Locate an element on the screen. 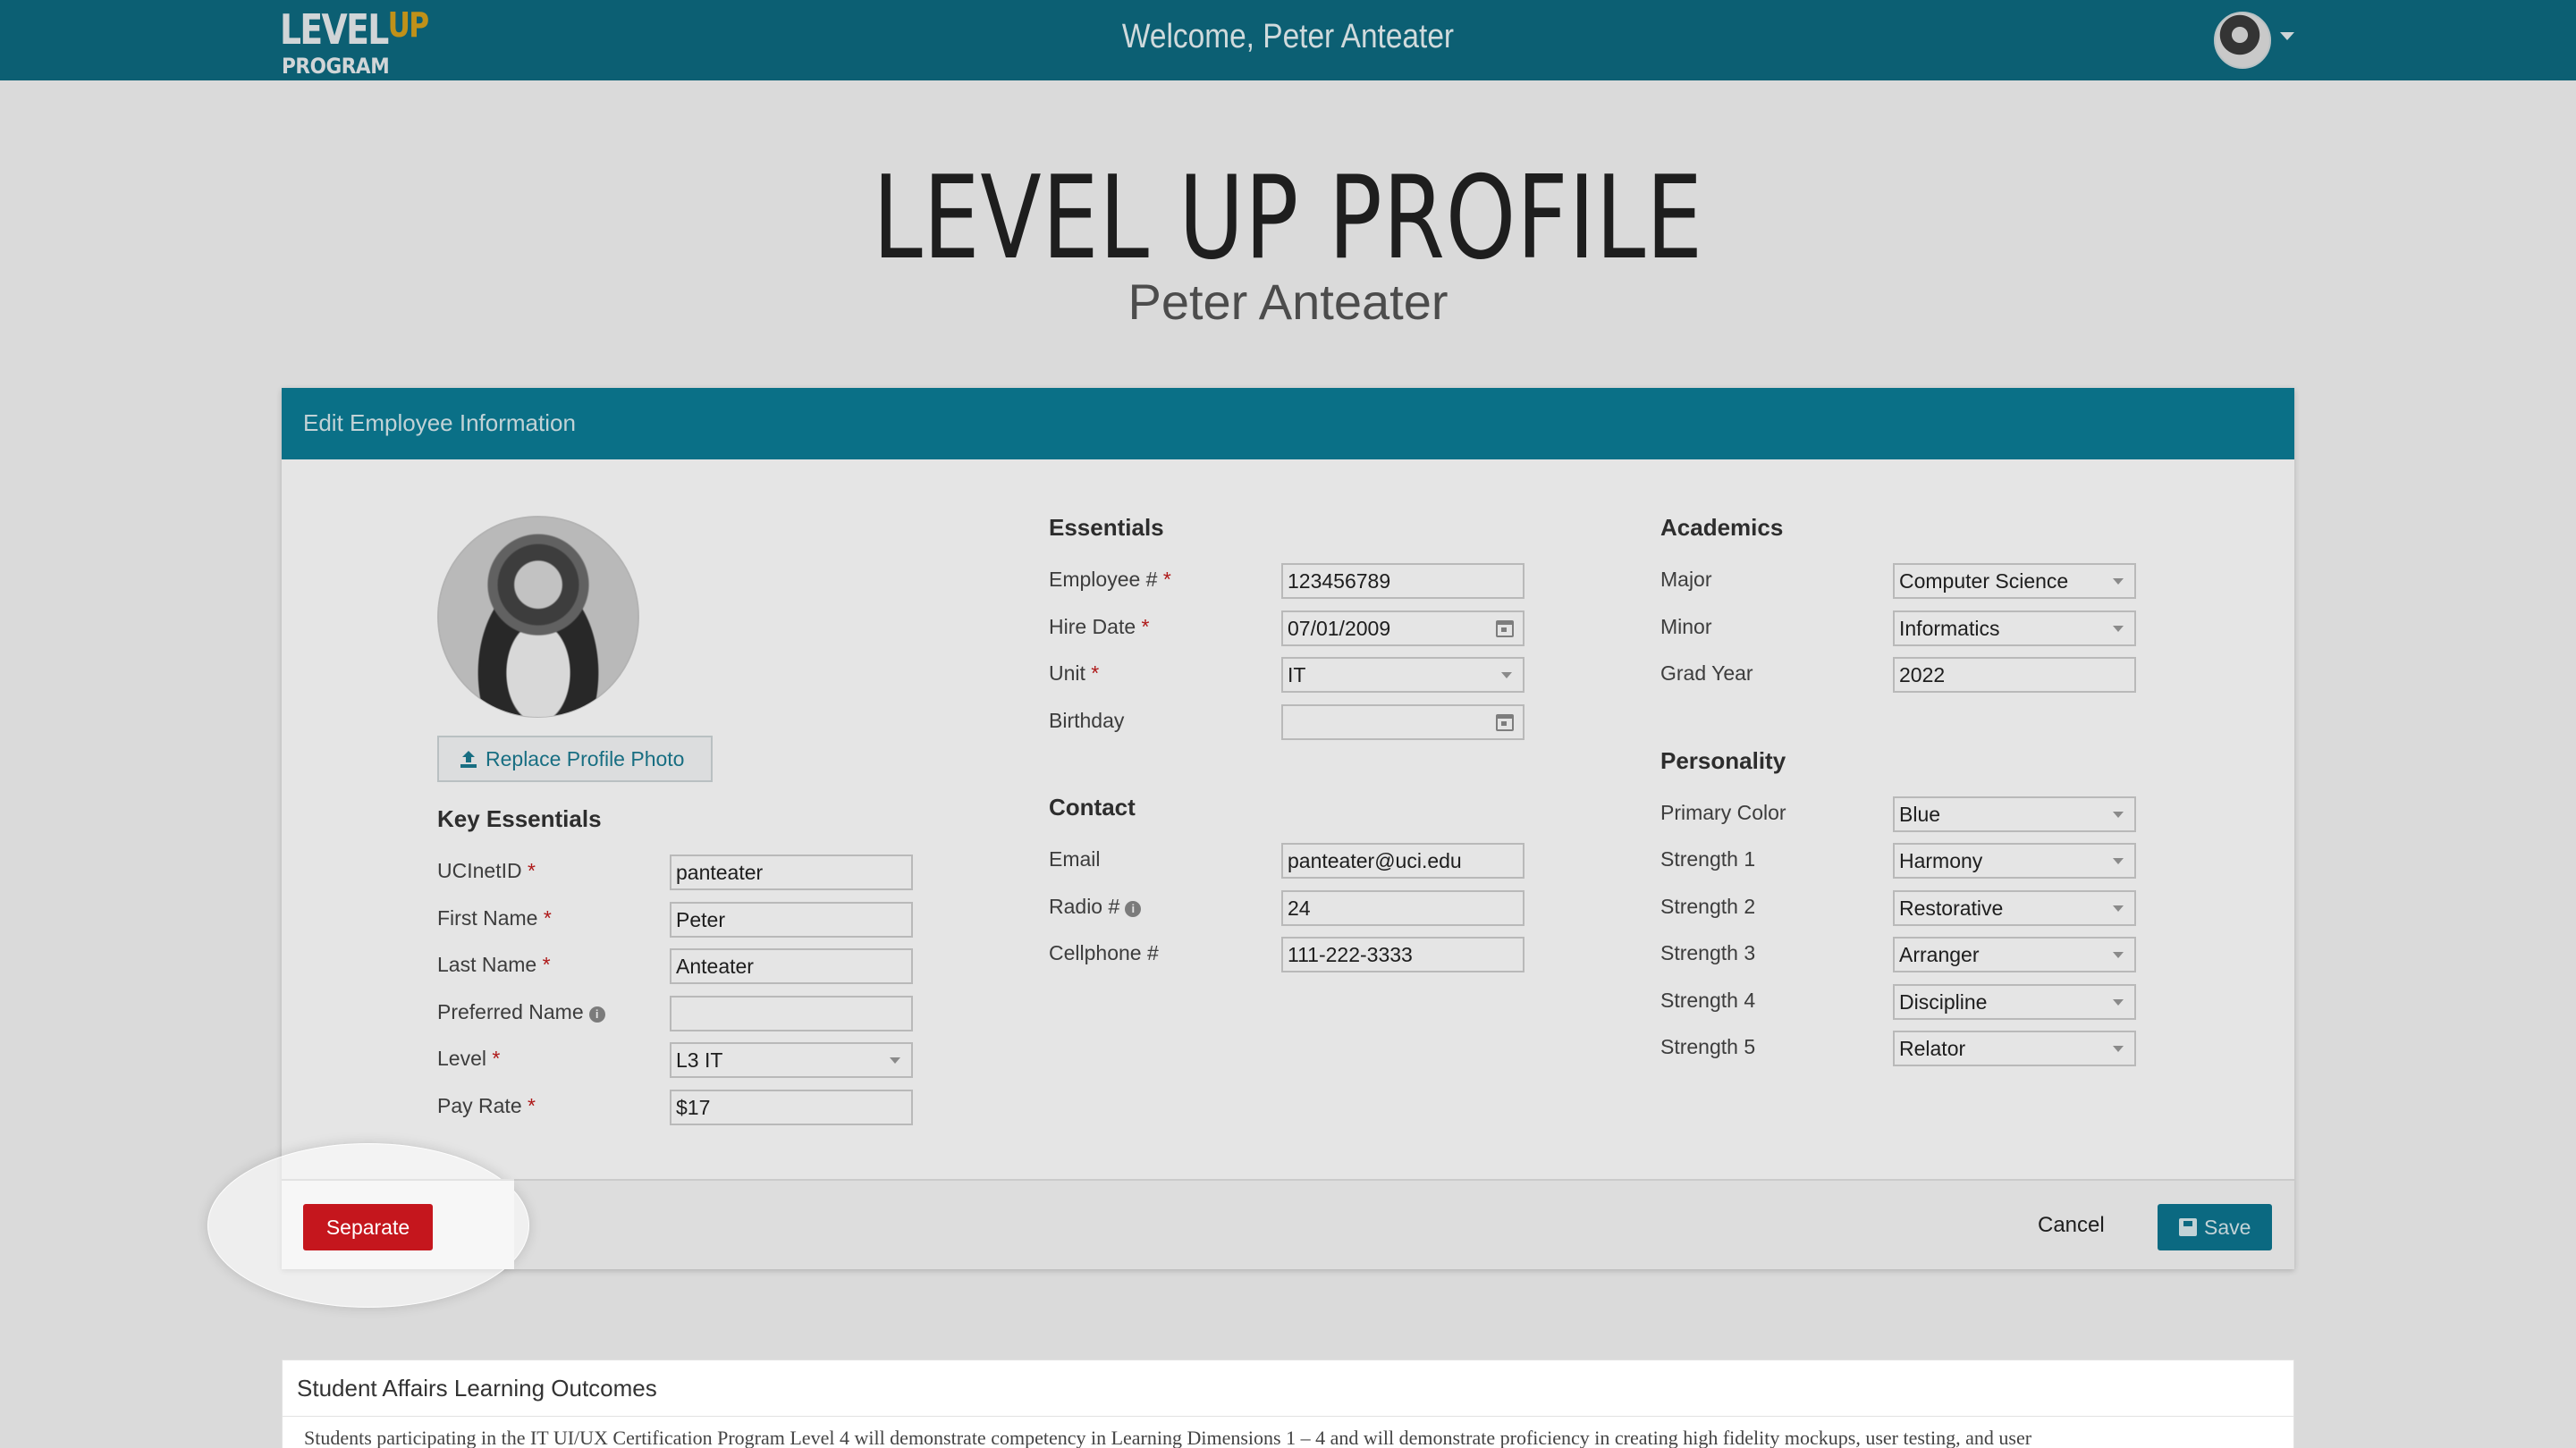  ucinetid-input: panteater is located at coordinates (791, 872).